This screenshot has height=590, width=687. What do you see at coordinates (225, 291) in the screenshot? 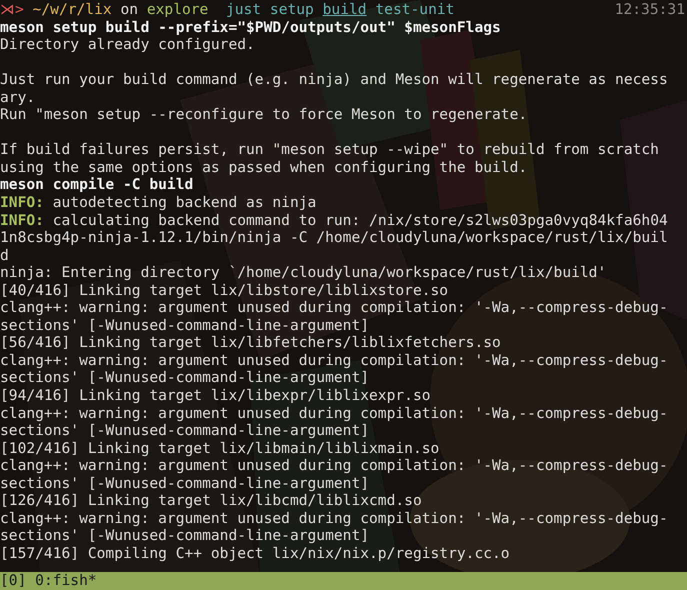
I see `output-line: [40/416] Linking target lix/libstore/liblixstore.so` at bounding box center [225, 291].